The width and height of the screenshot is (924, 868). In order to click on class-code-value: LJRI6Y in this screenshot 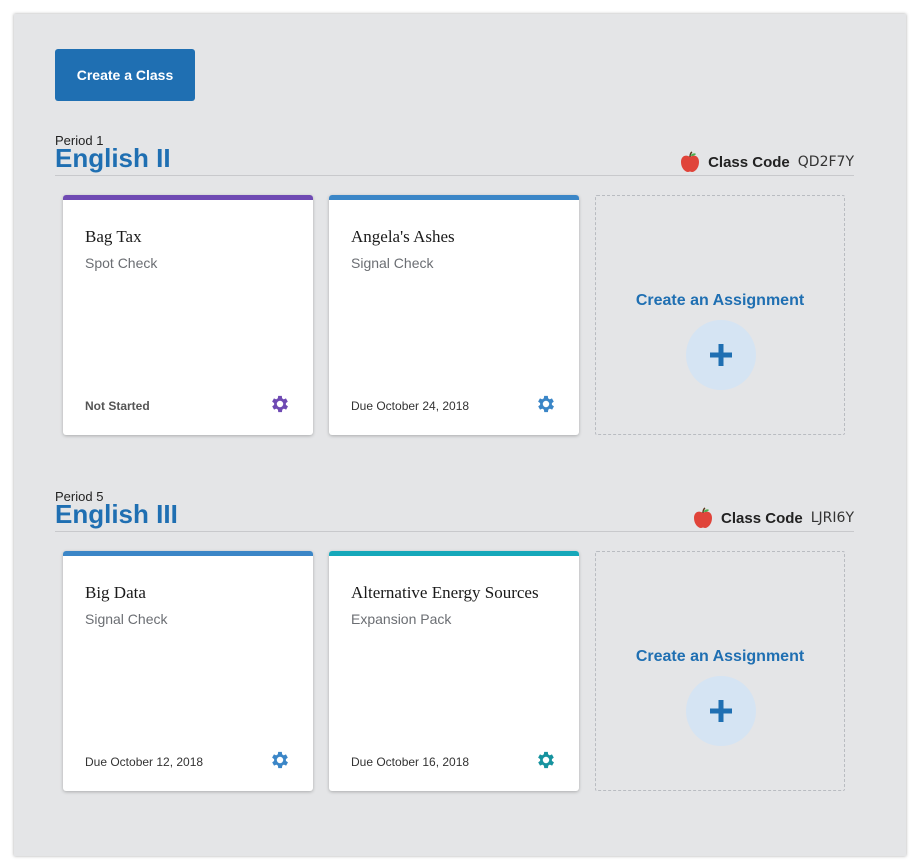, I will do `click(832, 518)`.